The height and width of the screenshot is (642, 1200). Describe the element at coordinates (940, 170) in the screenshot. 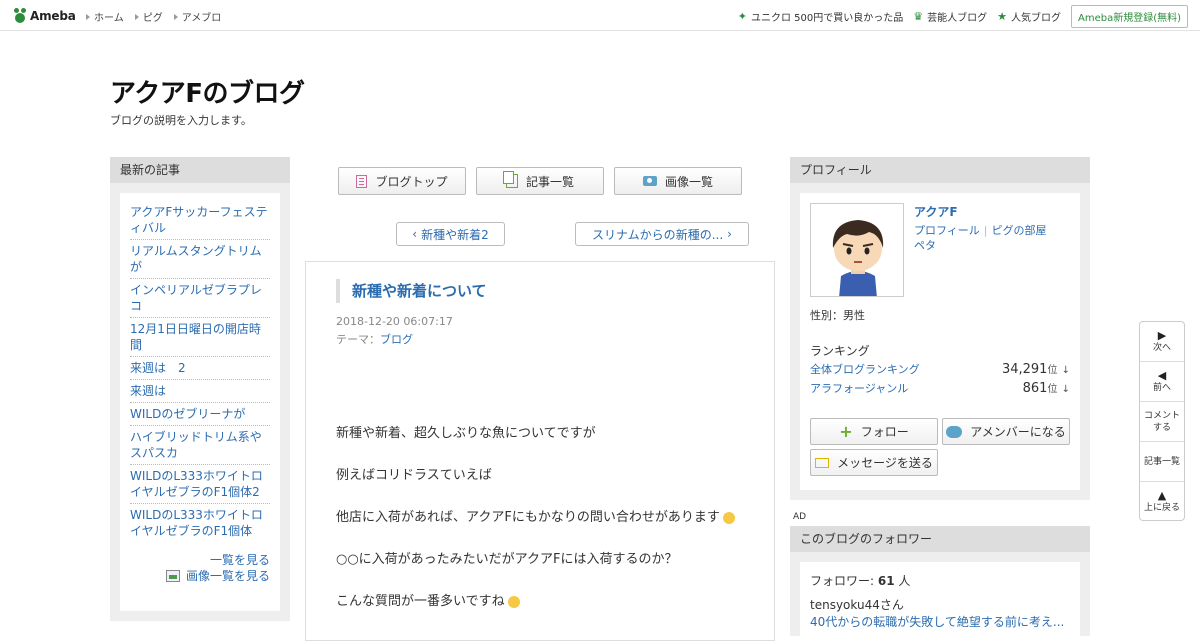

I see `profile-heading: プロフィール` at that location.